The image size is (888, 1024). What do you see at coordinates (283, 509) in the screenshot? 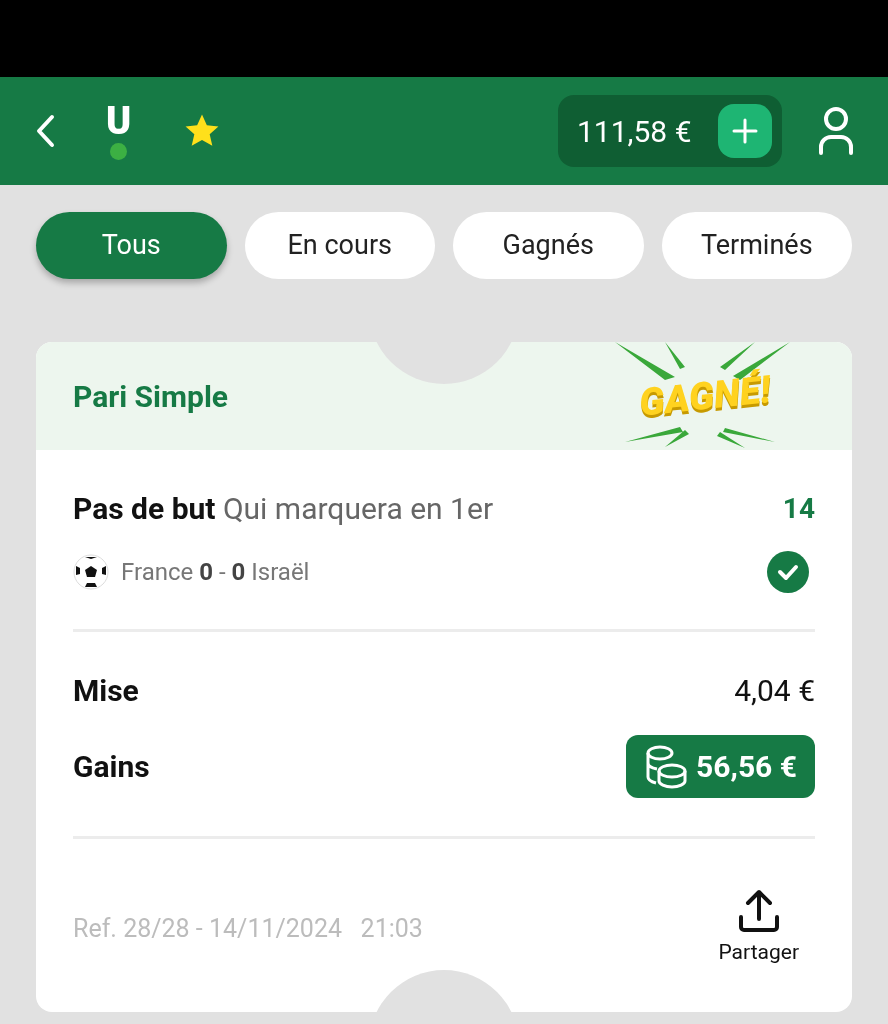
I see `selection-text: Pas de but Qui marquera en 1er` at bounding box center [283, 509].